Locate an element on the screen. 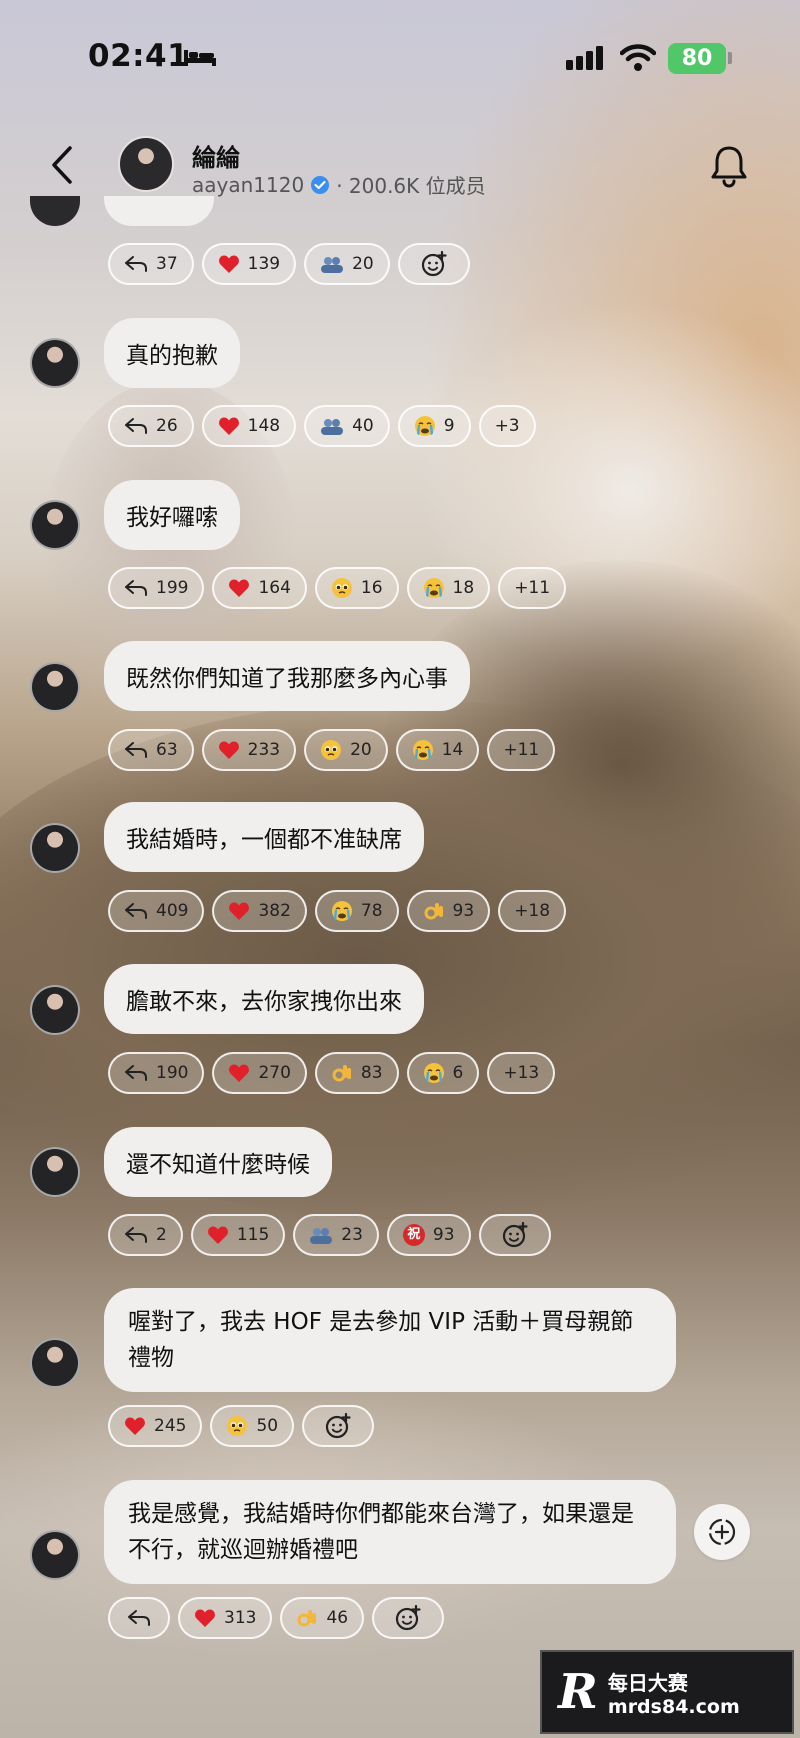  message-bubble is located at coordinates (159, 211).